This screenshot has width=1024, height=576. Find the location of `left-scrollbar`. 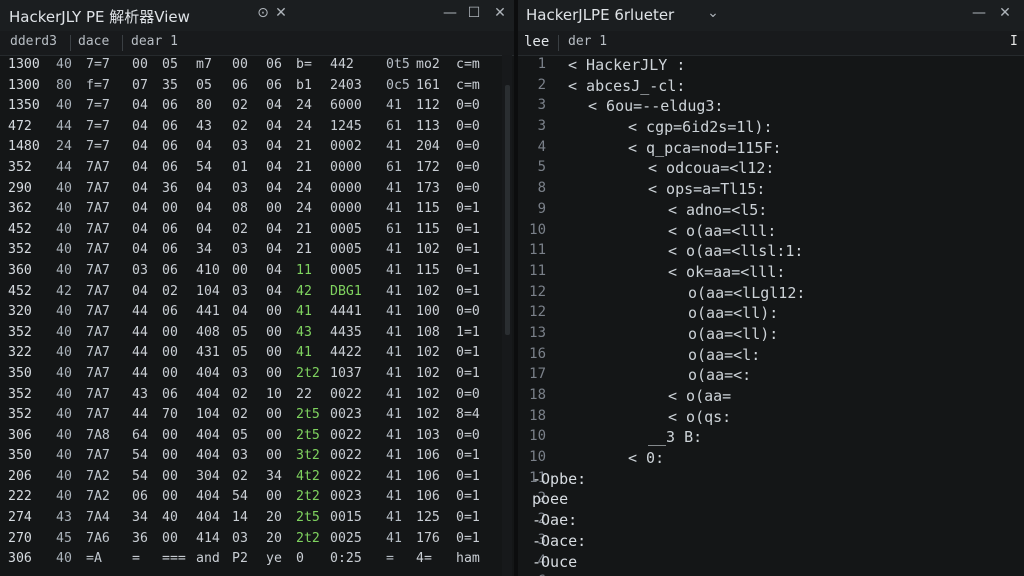

left-scrollbar is located at coordinates (507, 315).